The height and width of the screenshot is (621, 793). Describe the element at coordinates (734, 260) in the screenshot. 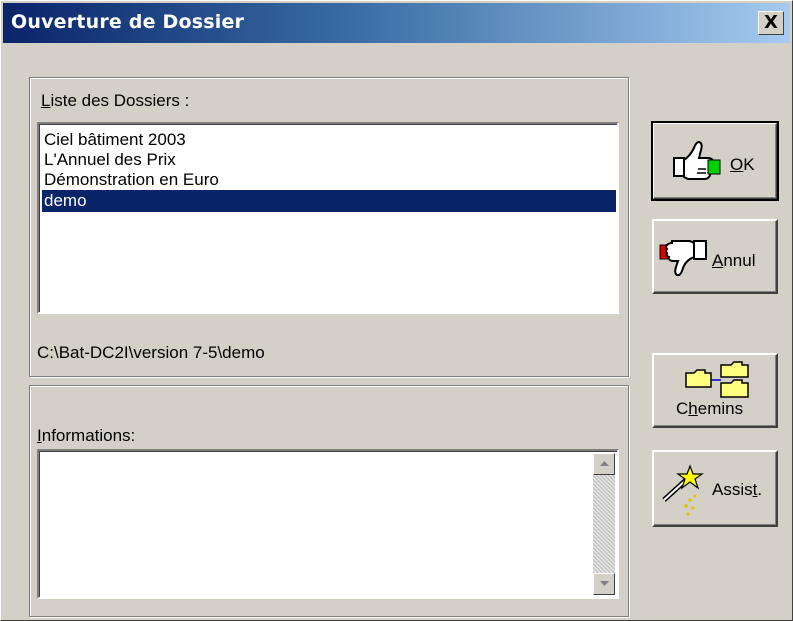

I see `cancel-button-label: Annul` at that location.